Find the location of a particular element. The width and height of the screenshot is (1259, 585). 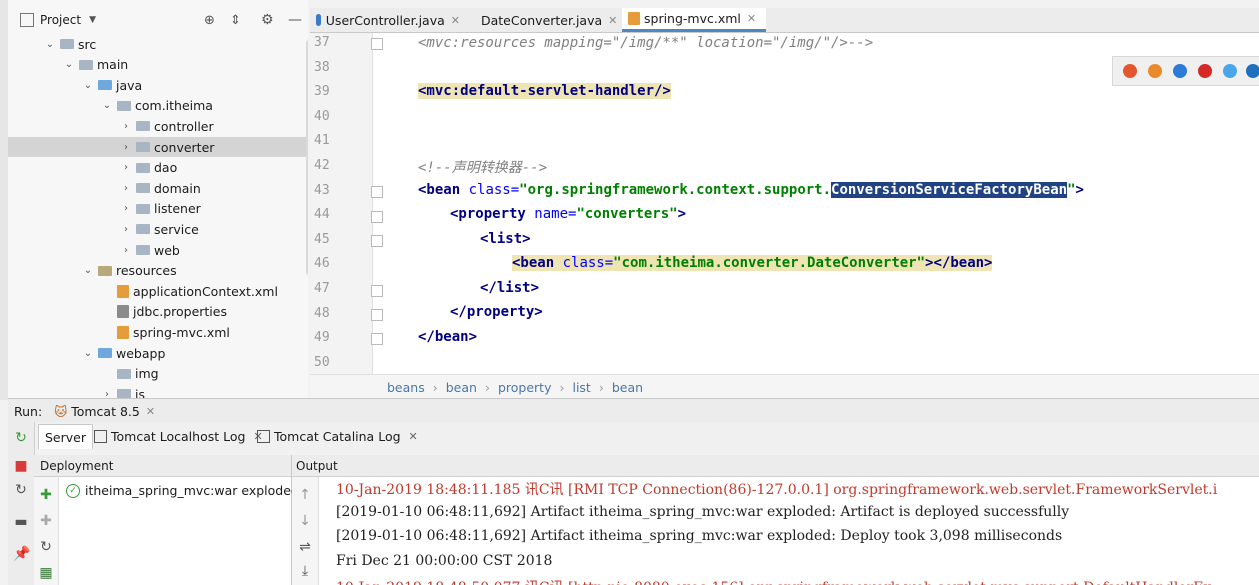

firefox-icon is located at coordinates (1155, 71).